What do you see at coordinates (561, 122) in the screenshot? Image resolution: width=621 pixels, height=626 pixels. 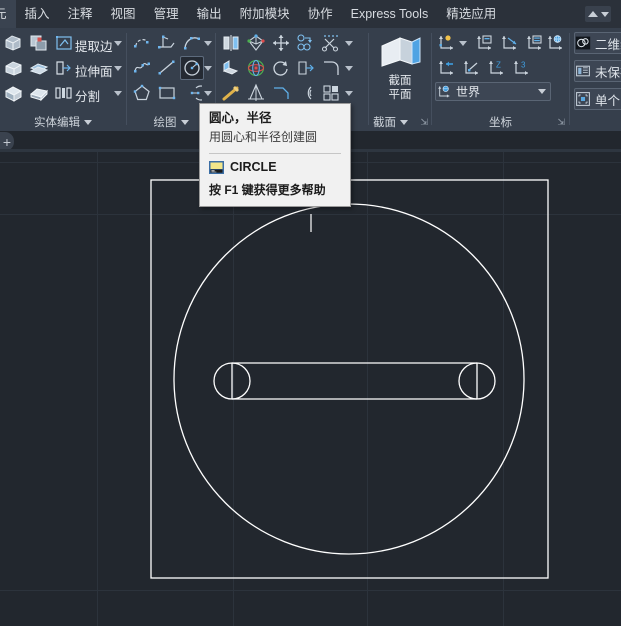 I see `coordinates-dialog-launcher: ⇲` at bounding box center [561, 122].